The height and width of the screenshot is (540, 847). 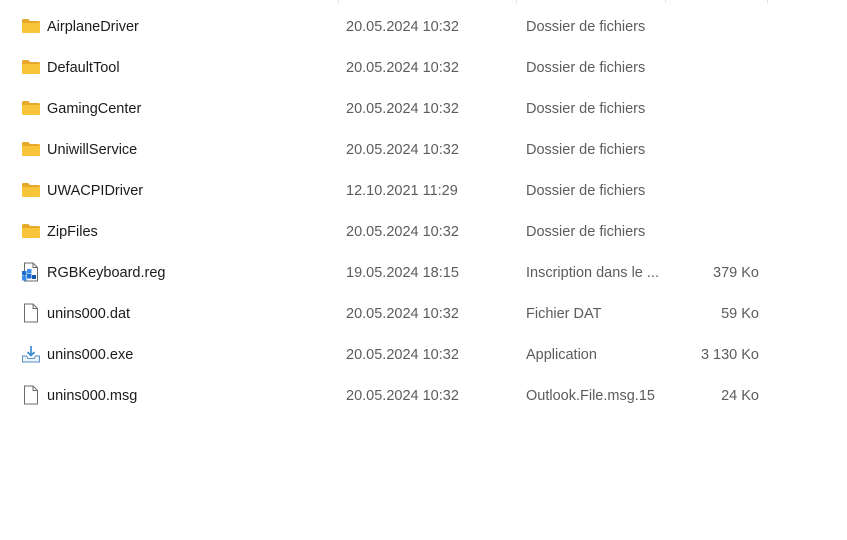 I want to click on file-date: 19.05.2024 18:15, so click(x=402, y=273).